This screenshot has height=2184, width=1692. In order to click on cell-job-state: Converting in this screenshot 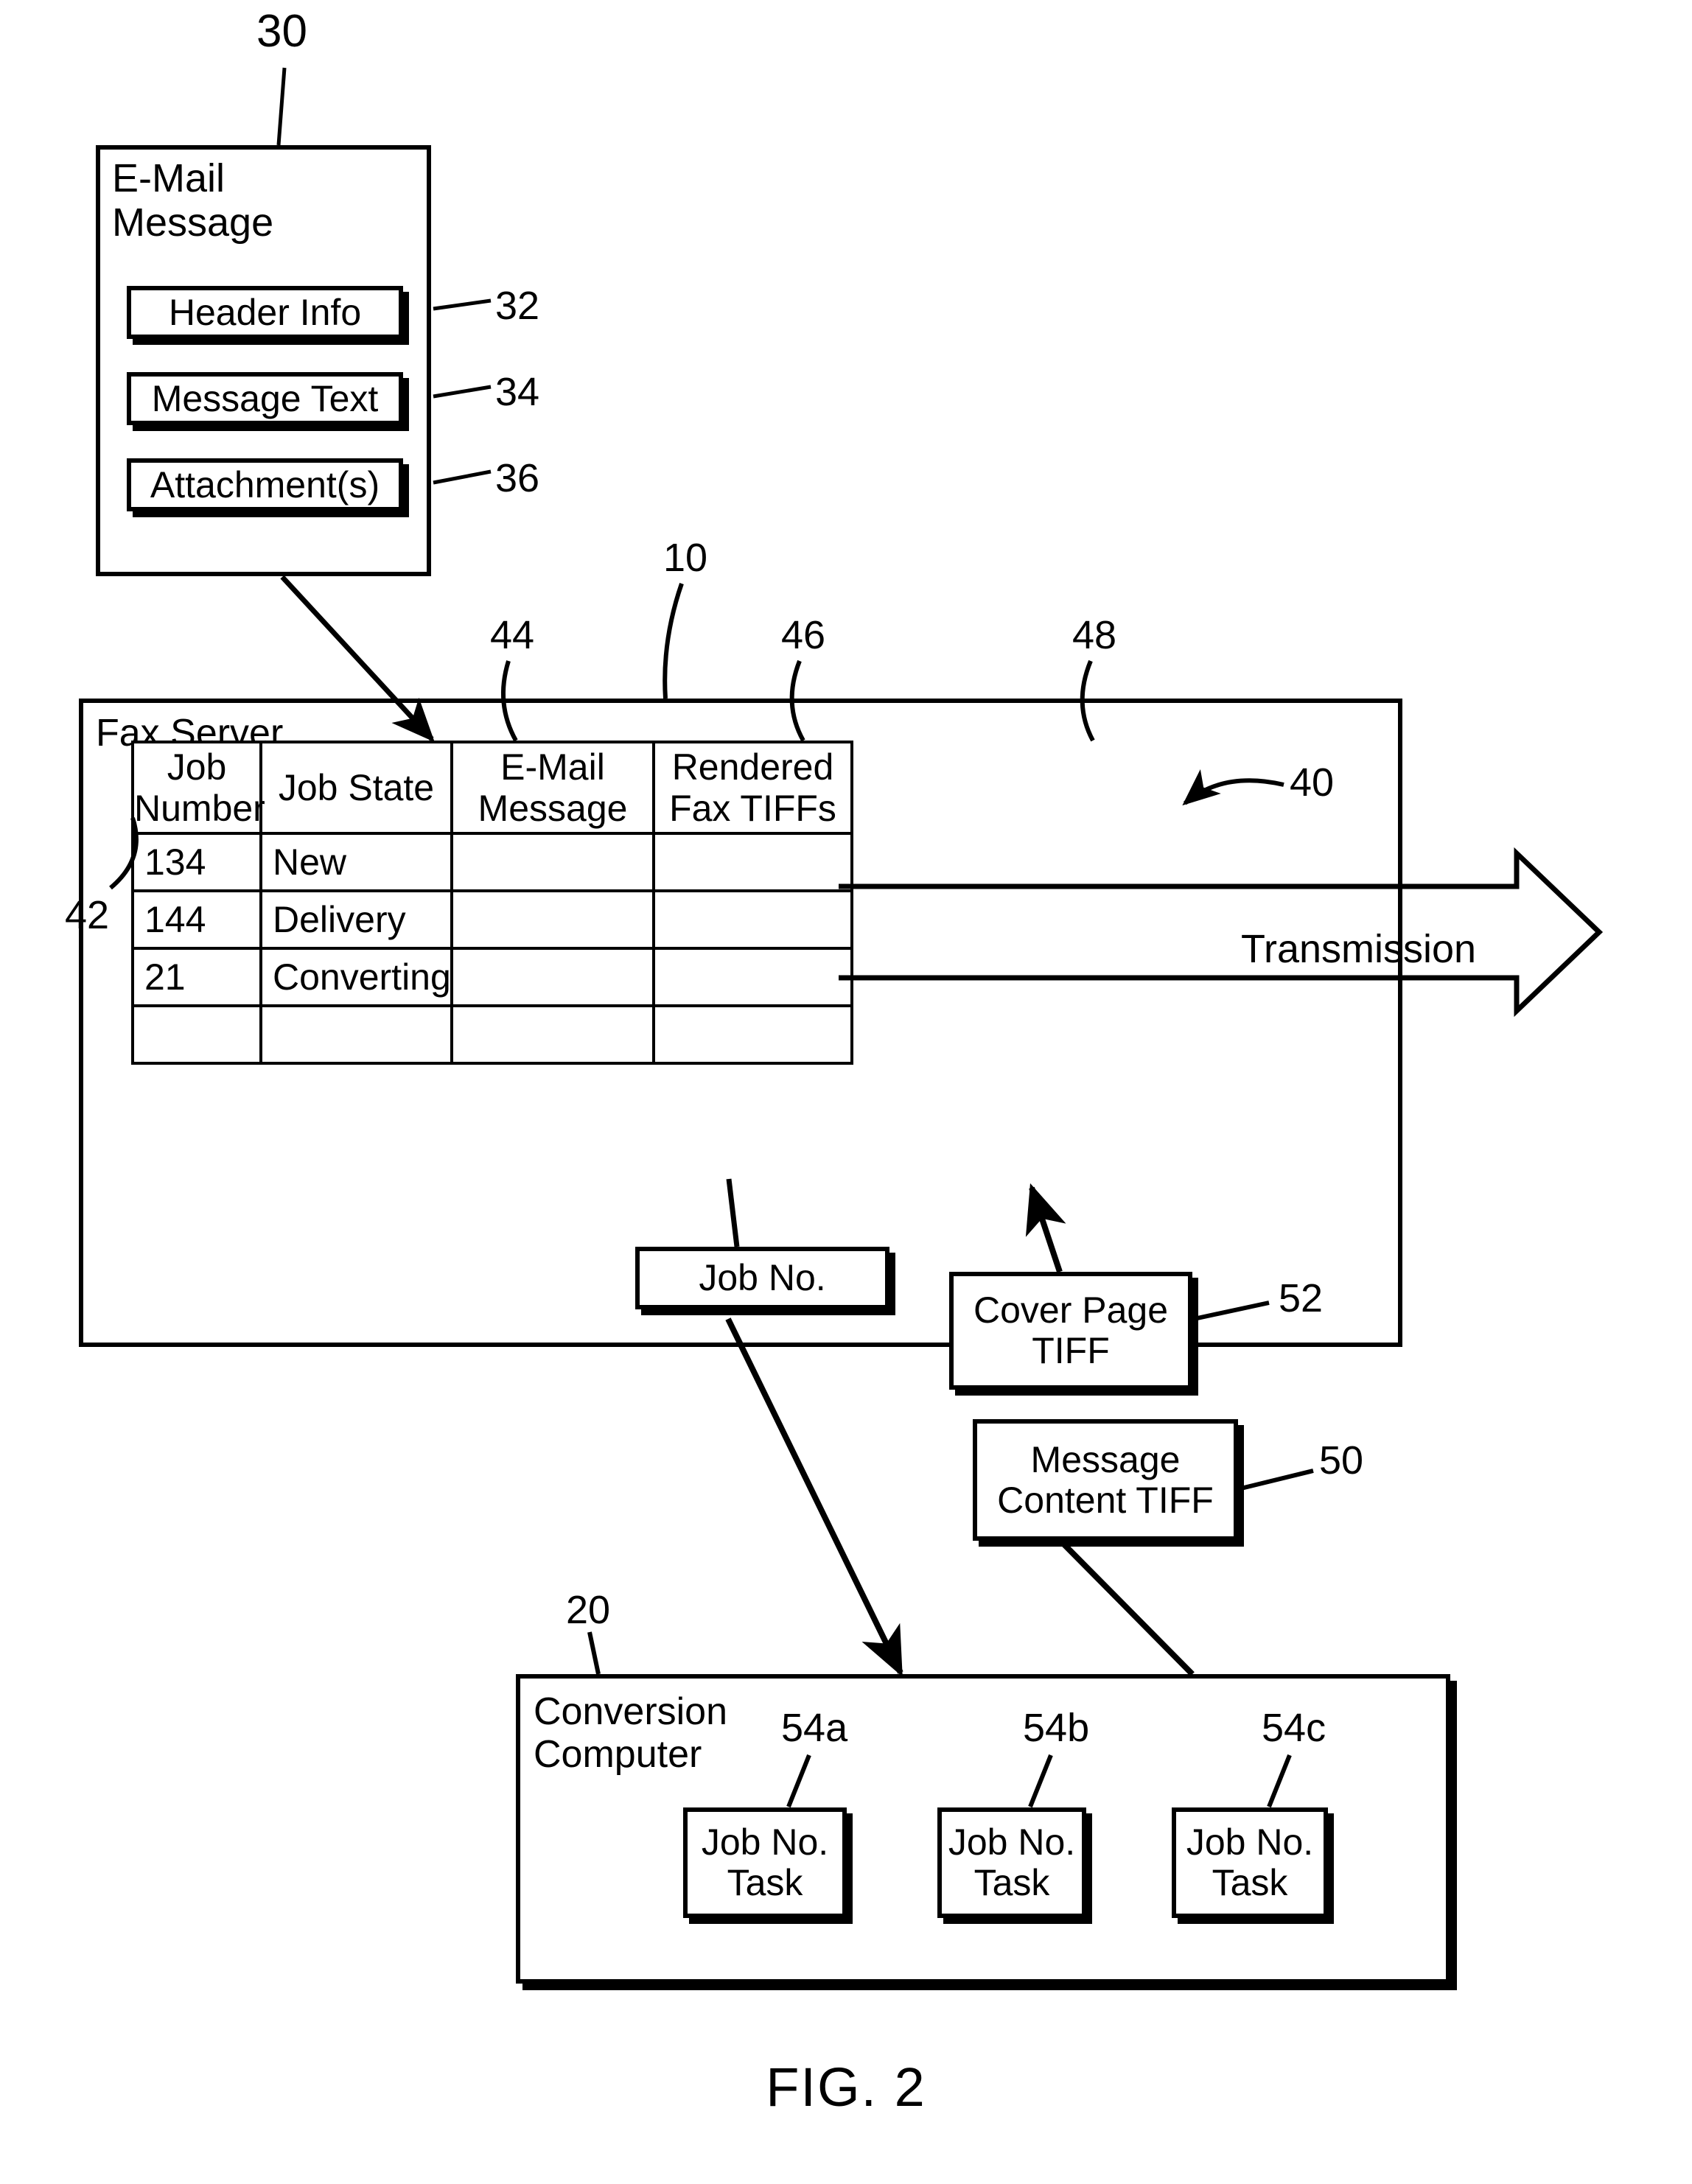, I will do `click(356, 977)`.